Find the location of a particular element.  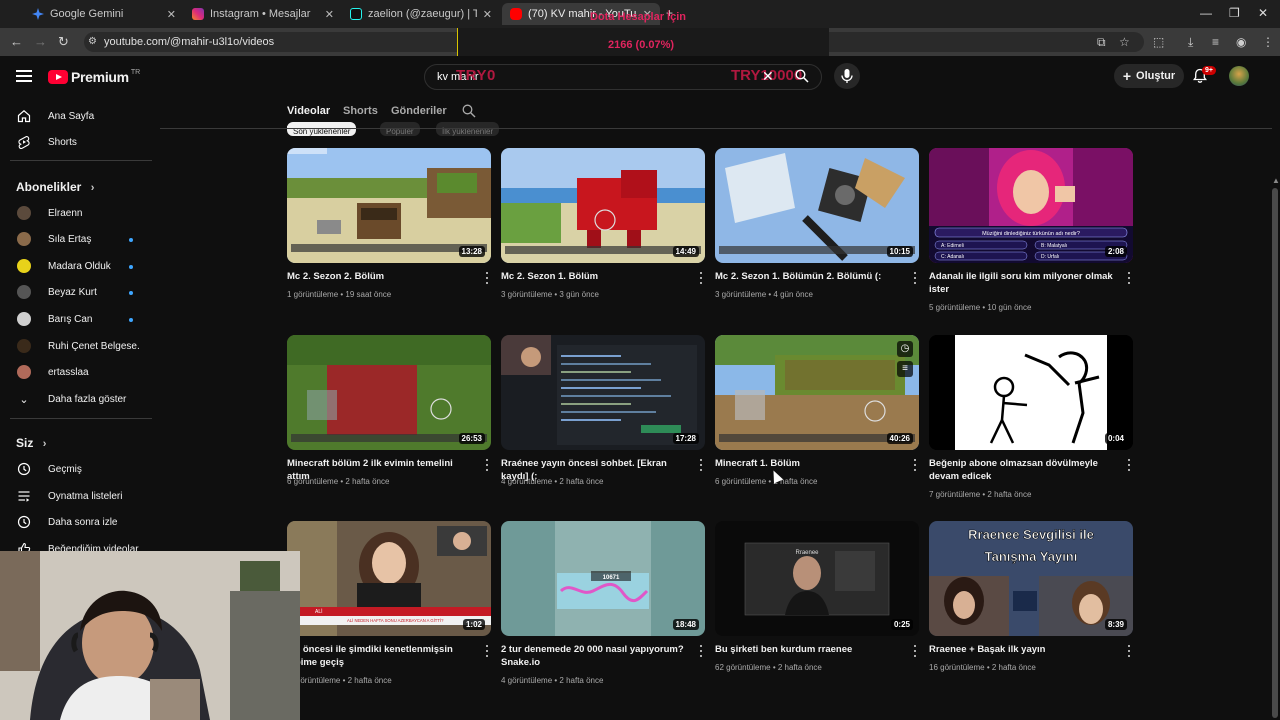

scroll-up-icon: ▲ is located at coordinates (1276, 180).